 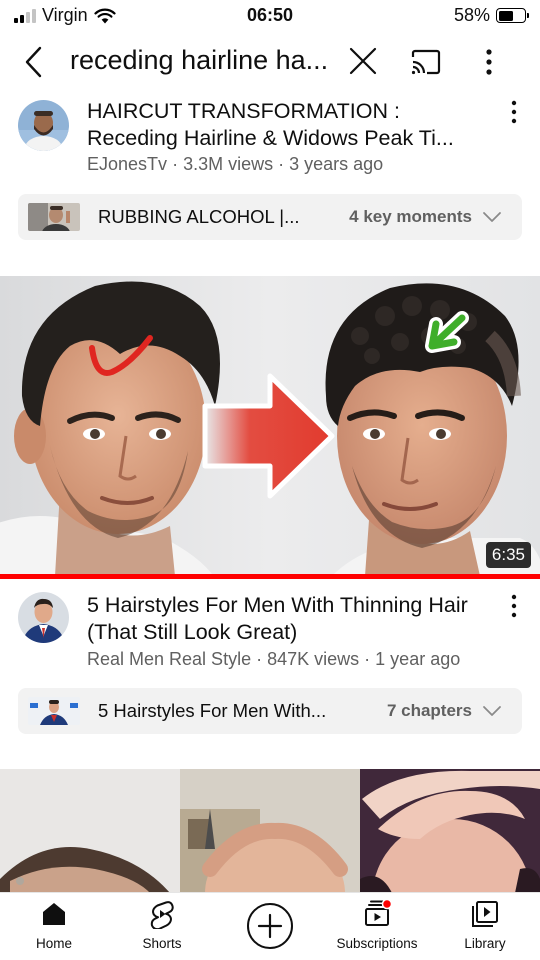 What do you see at coordinates (485, 943) in the screenshot?
I see `nav-library-label: Library` at bounding box center [485, 943].